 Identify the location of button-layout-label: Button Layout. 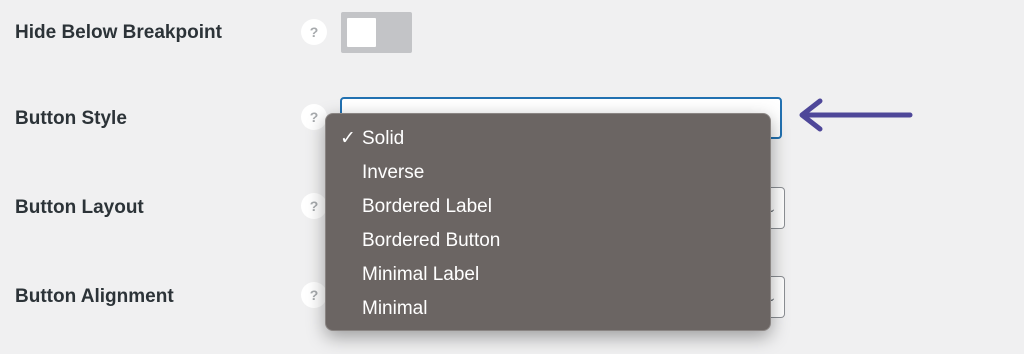
(79, 207).